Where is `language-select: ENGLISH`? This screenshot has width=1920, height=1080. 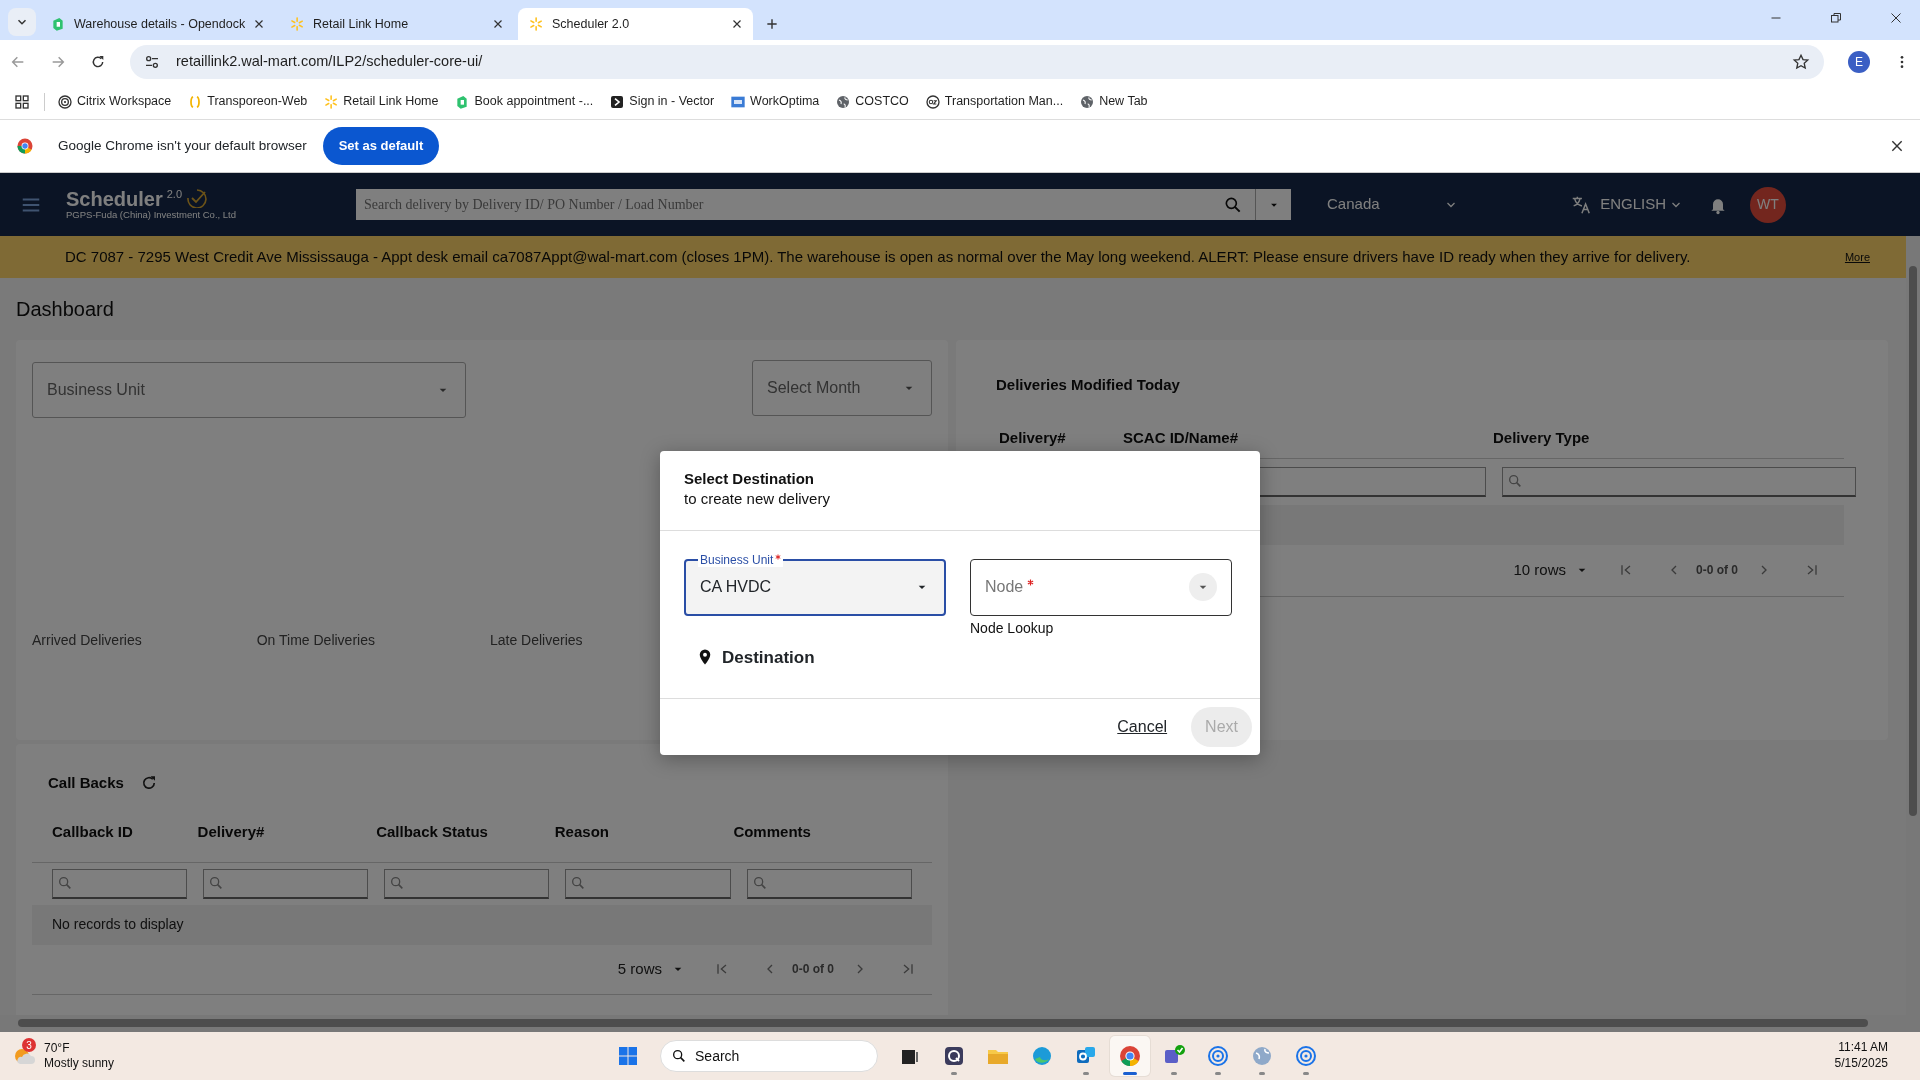
language-select: ENGLISH is located at coordinates (1626, 204).